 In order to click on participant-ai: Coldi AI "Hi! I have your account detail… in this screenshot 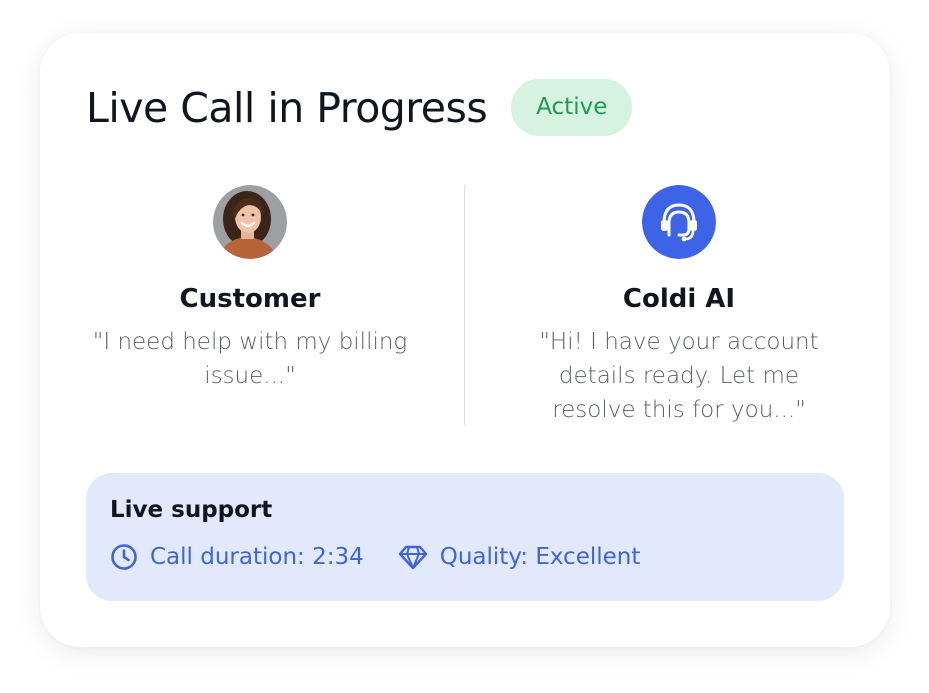, I will do `click(679, 306)`.